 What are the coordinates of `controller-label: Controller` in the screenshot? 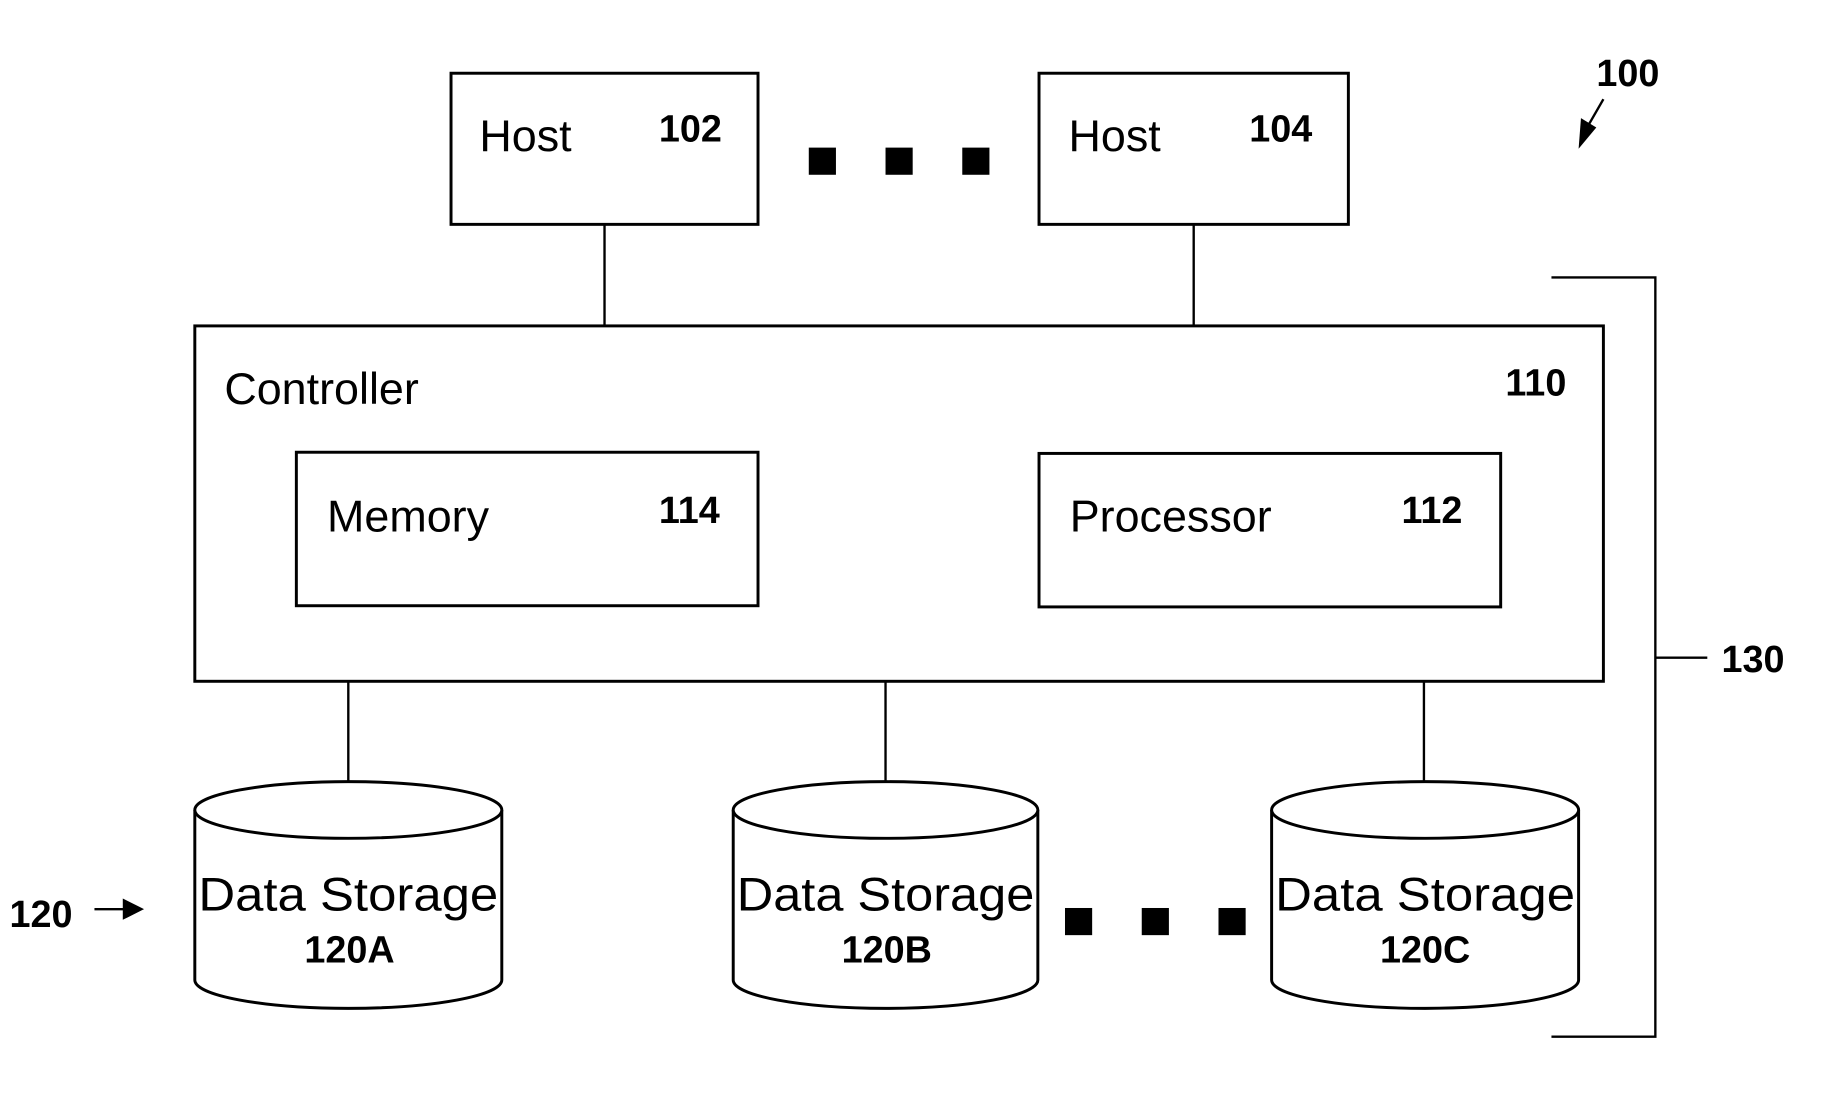 It's located at (321, 388).